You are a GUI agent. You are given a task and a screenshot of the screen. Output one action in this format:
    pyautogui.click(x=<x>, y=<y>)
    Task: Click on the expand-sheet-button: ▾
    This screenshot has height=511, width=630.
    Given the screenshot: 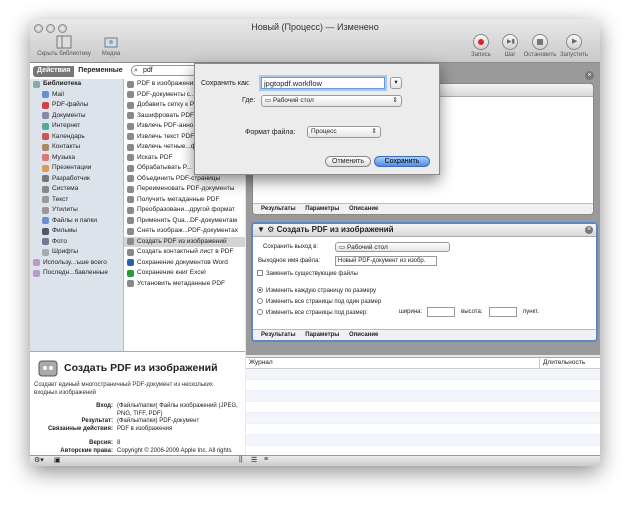 What is the action you would take?
    pyautogui.click(x=396, y=83)
    